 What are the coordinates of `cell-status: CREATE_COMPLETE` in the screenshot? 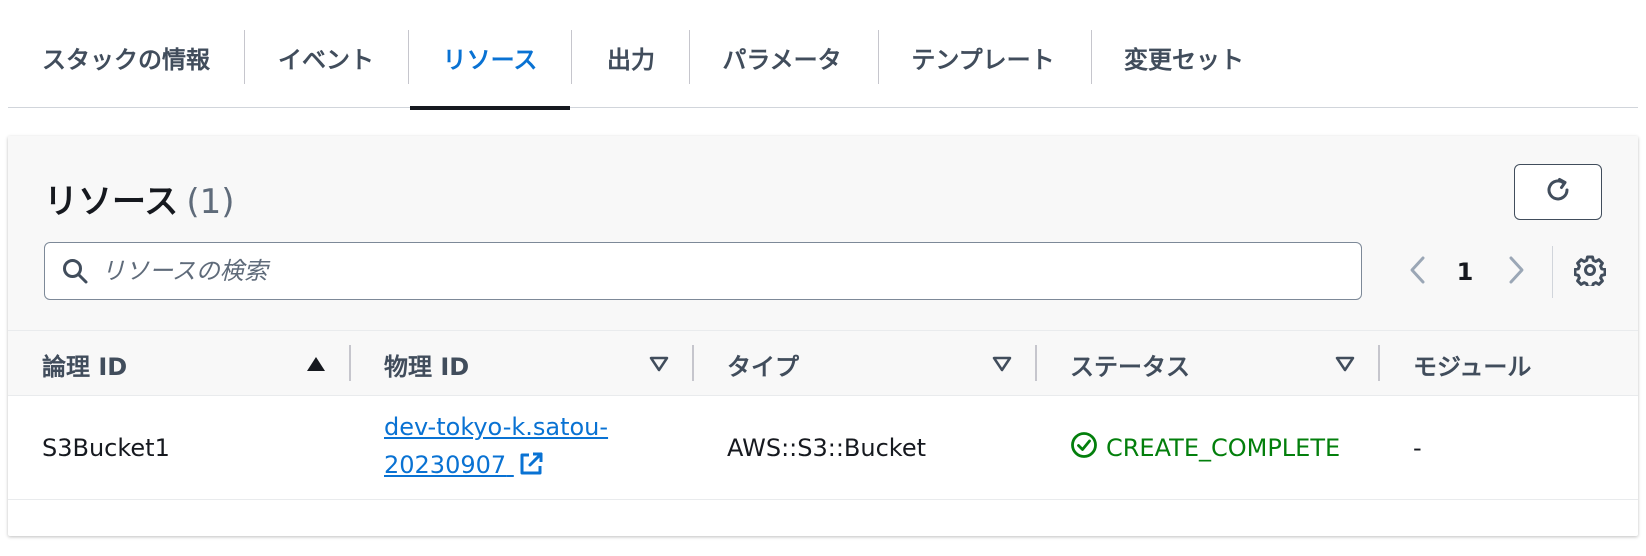 It's located at (1230, 448).